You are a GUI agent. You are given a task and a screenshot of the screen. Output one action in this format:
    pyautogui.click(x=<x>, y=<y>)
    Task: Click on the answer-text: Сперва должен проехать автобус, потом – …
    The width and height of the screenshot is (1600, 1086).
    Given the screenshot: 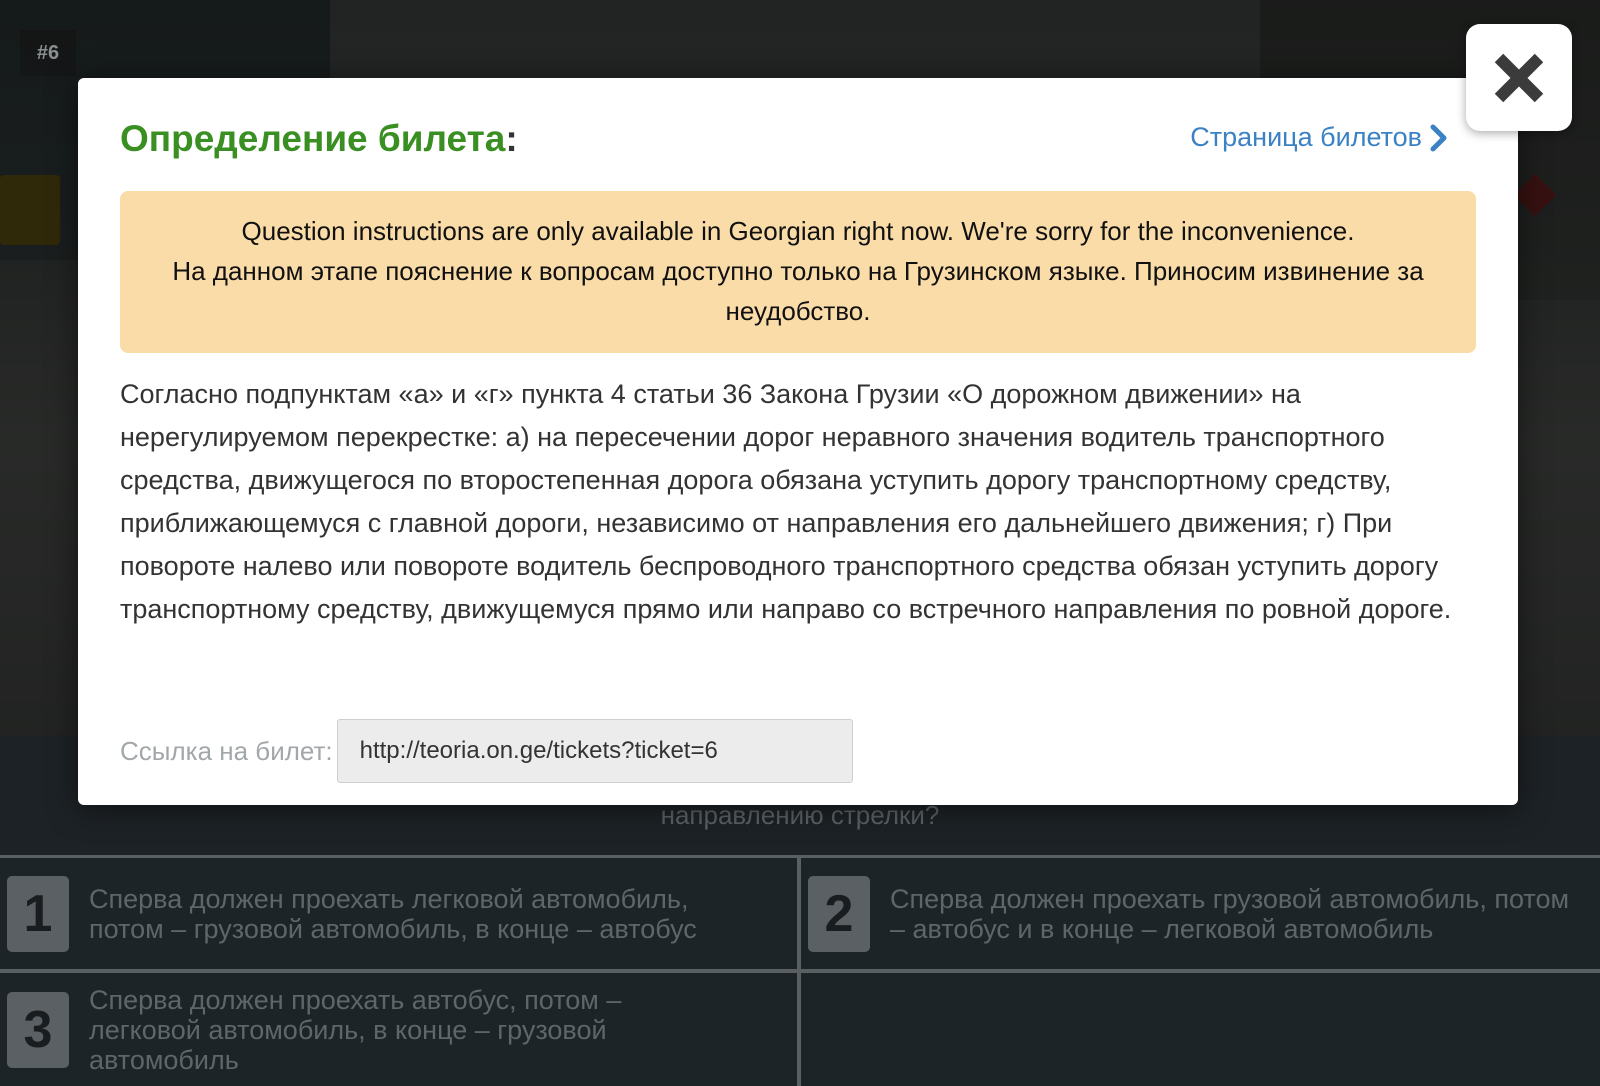 What is the action you would take?
    pyautogui.click(x=355, y=1029)
    